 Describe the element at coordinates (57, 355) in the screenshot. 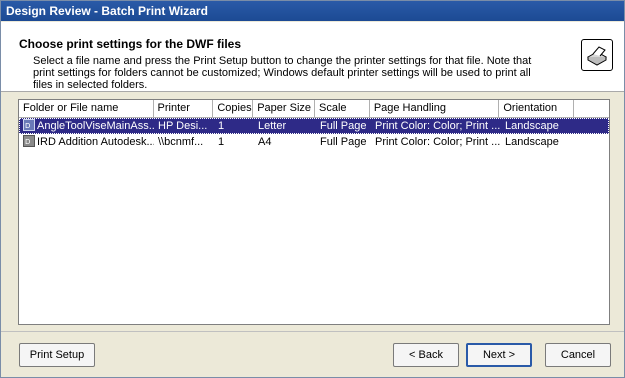

I see `print-setup-button: Print Setup` at that location.